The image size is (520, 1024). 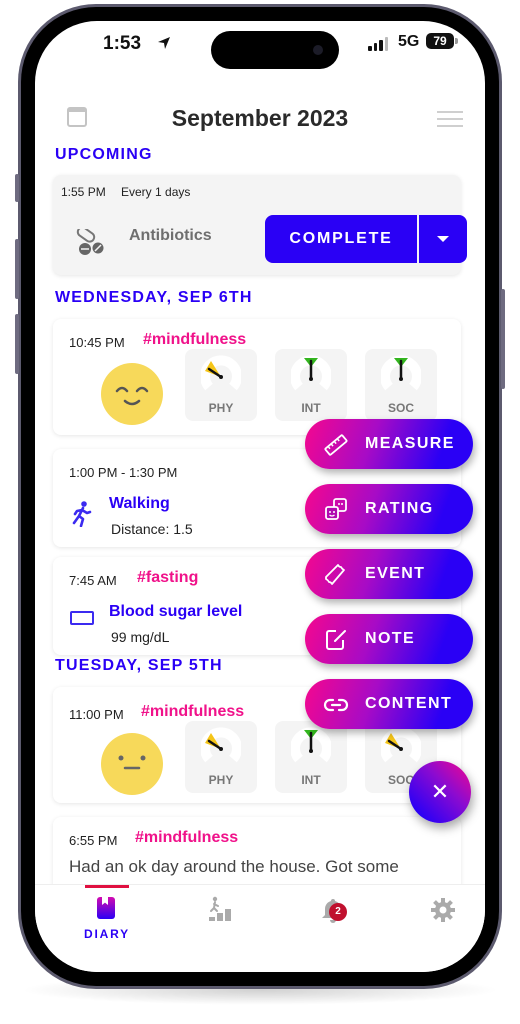 I want to click on upcoming-time: 1:55 PM, so click(x=83, y=192).